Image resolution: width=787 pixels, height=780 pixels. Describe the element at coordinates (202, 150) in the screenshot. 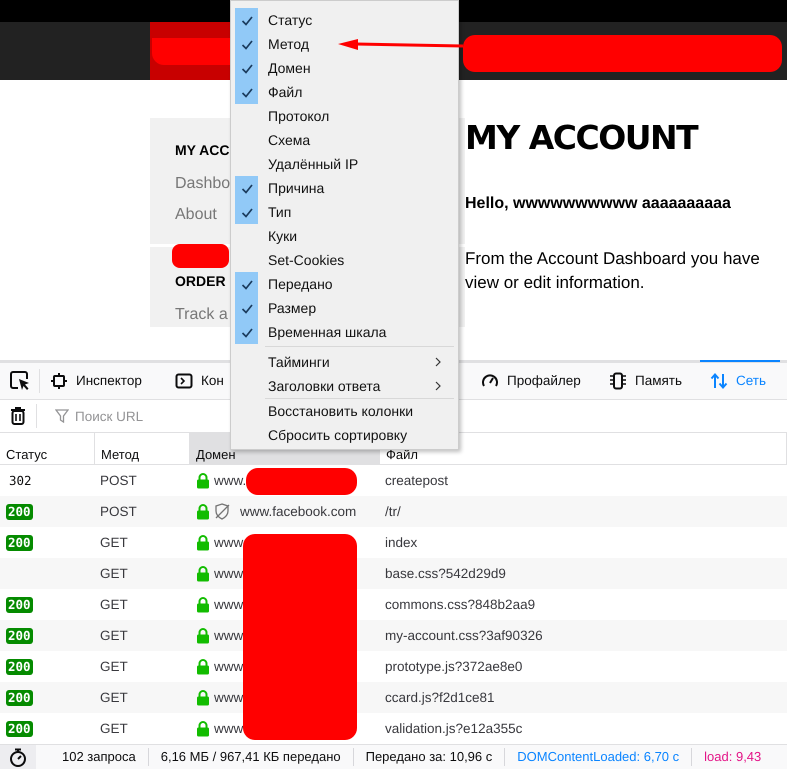

I see `sidebar-heading: MY ACC` at that location.